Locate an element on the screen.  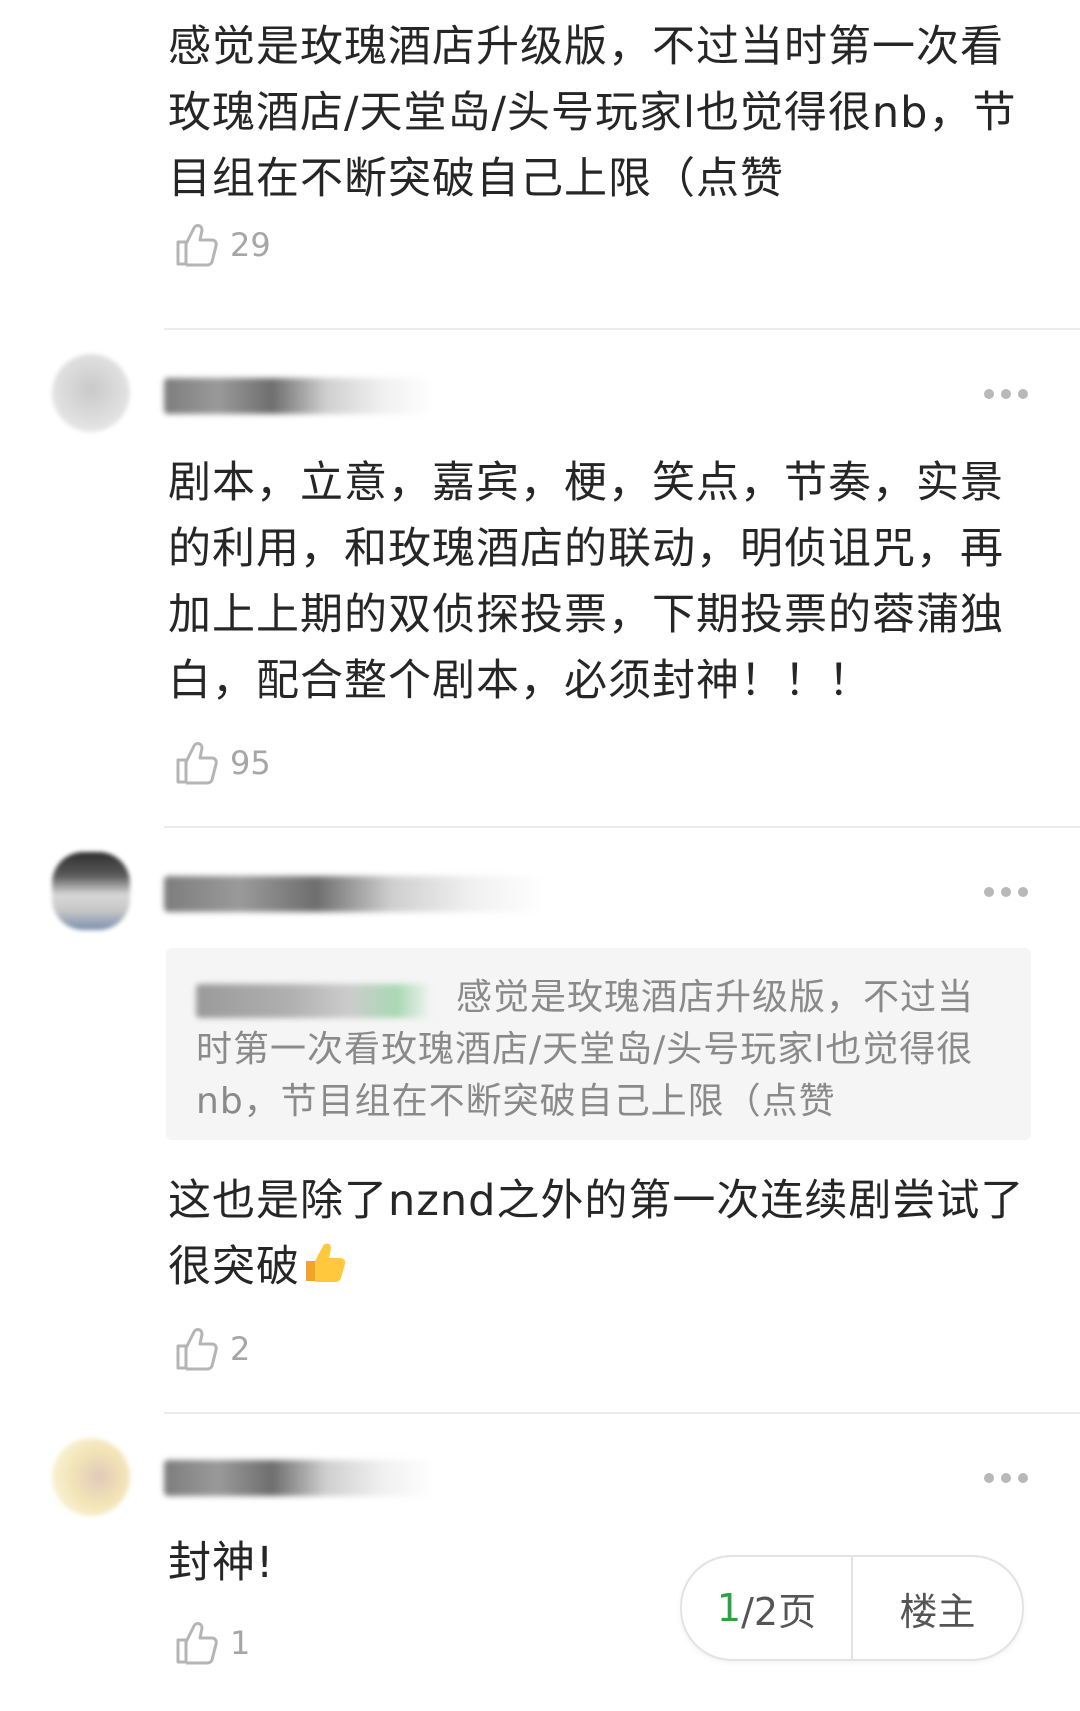
like-button: 2 is located at coordinates (212, 1349).